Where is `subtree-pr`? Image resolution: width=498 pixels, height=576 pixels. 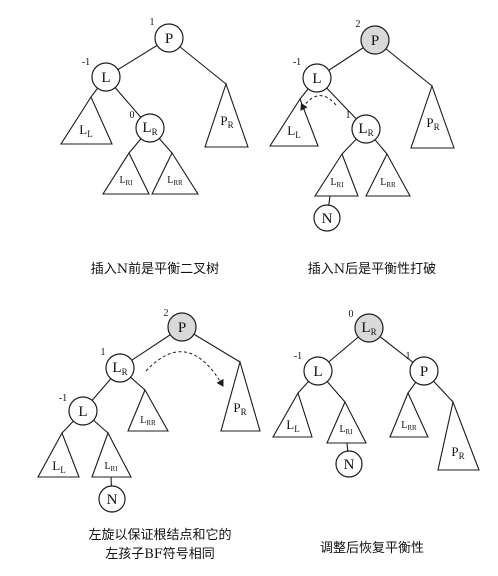
subtree-pr is located at coordinates (240, 395).